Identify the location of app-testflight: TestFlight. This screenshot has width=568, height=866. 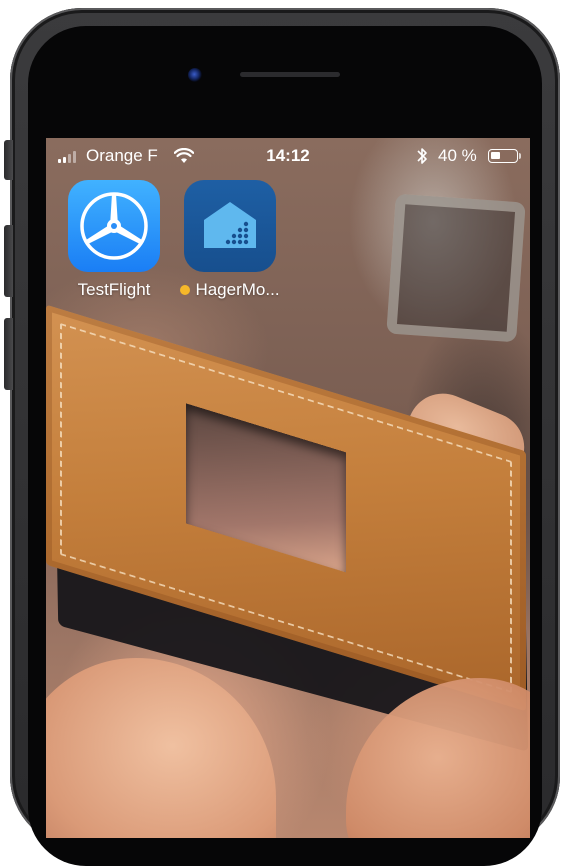
(114, 240).